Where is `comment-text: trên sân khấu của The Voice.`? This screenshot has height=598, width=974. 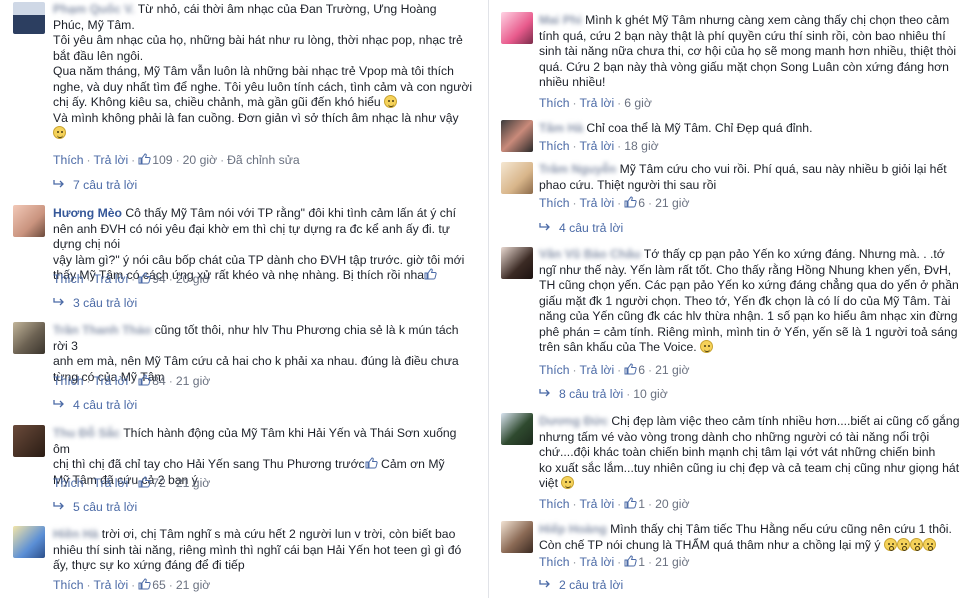
comment-text: trên sân khấu của The Voice. is located at coordinates (618, 347).